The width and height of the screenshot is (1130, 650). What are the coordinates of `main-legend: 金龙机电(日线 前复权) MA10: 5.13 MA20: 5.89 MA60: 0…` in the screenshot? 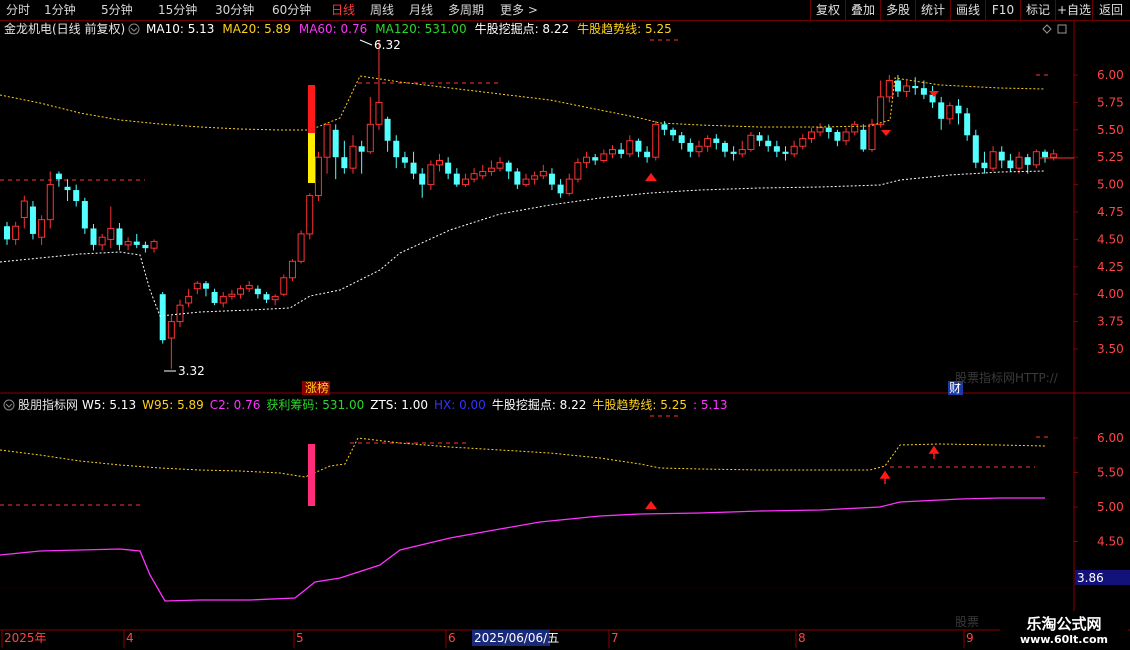 It's located at (338, 28).